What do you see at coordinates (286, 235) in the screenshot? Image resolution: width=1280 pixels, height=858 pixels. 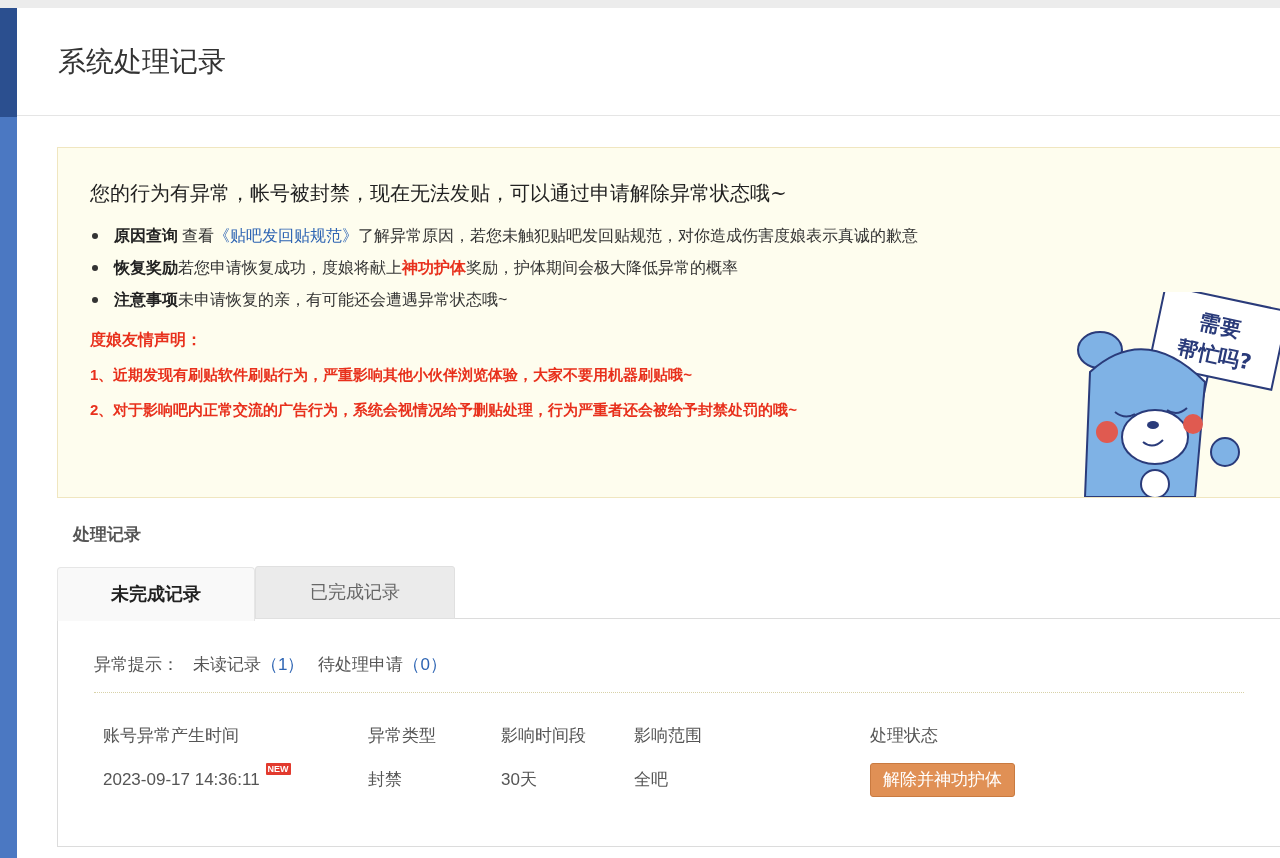 I see `rules-link: 《贴吧发回贴规范》` at bounding box center [286, 235].